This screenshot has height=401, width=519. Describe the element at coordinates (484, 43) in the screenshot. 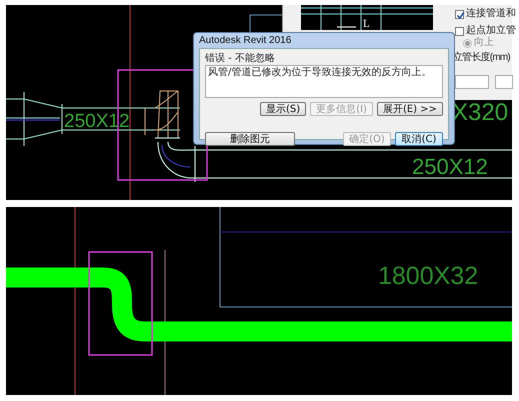

I see `radio-label: 向上` at that location.